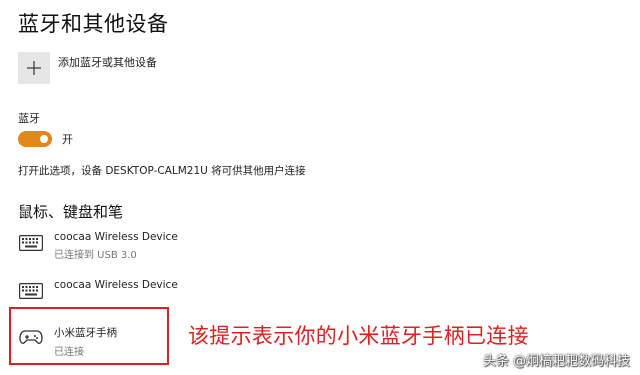 The image size is (640, 375). Describe the element at coordinates (85, 333) in the screenshot. I see `device-name: 小米蓝牙手柄` at that location.